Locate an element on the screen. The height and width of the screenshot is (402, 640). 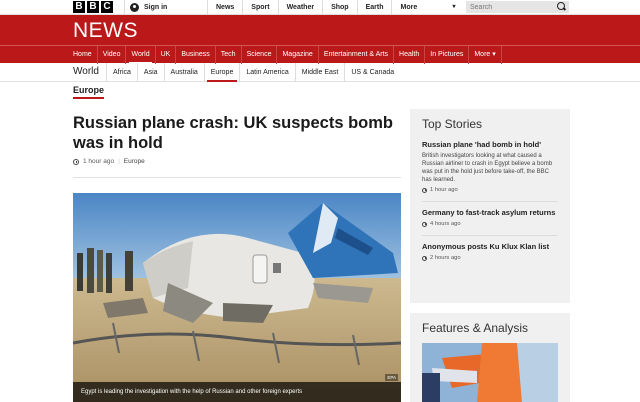
news-wordmark: NEWS is located at coordinates (105, 31).